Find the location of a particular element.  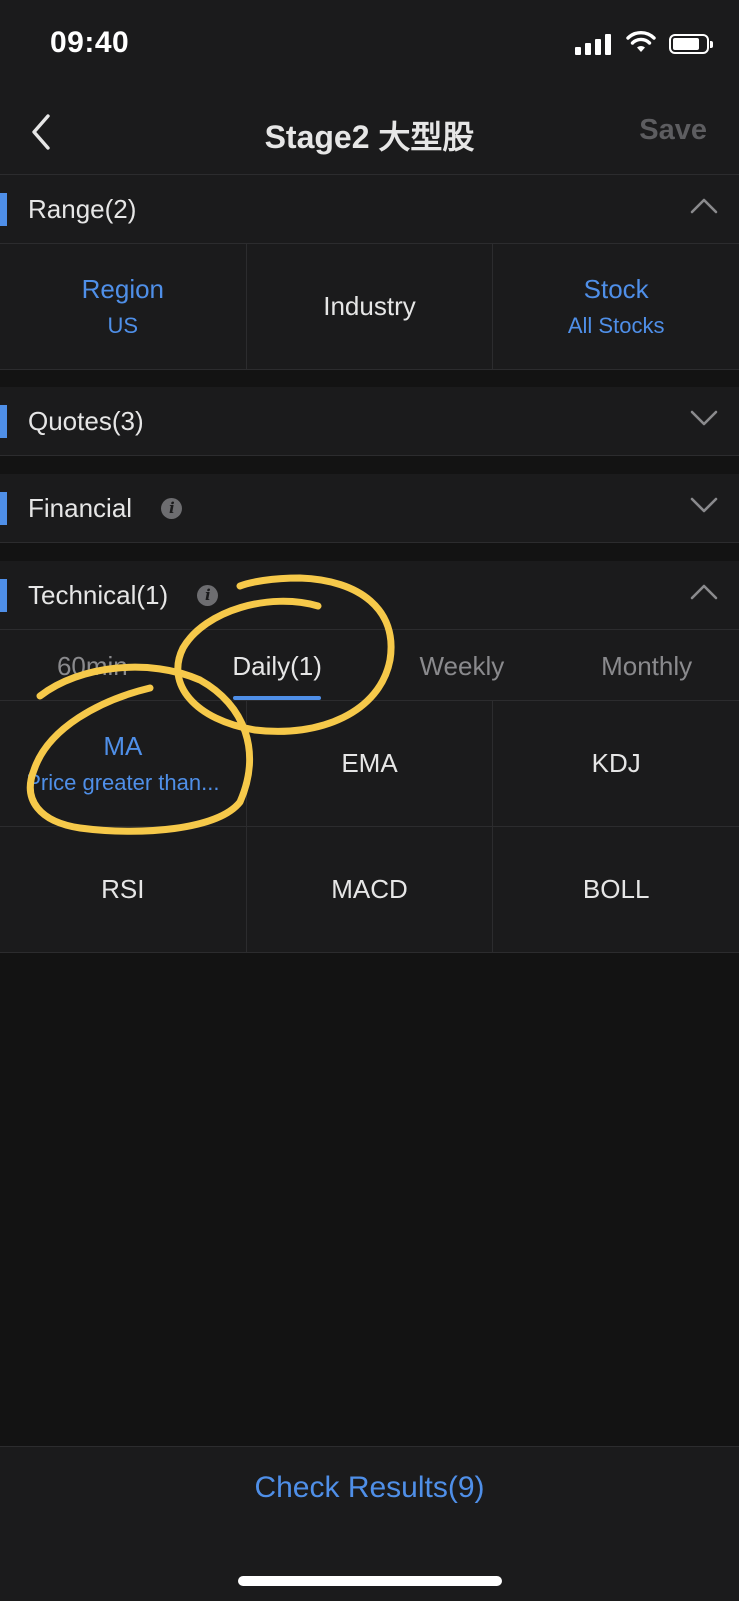

indicator-ema: EMA is located at coordinates (370, 764).